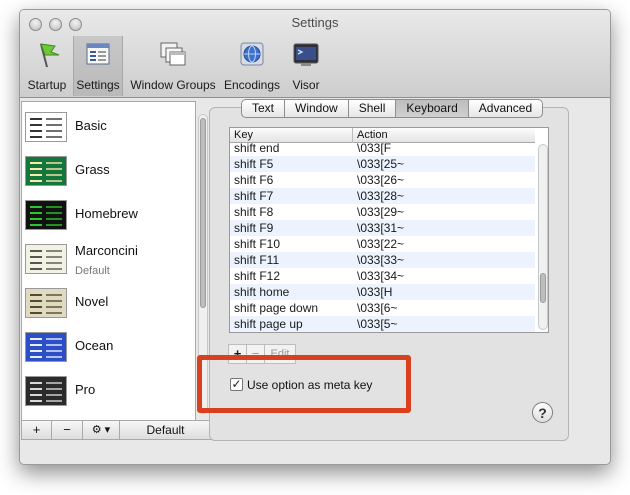  I want to click on tab-keyboard: Keyboard, so click(432, 108).